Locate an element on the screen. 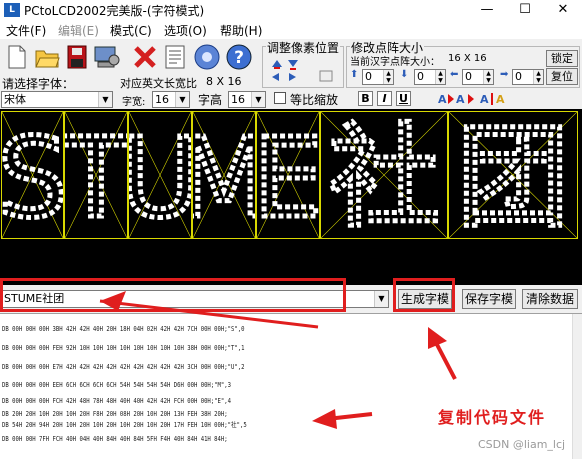  glyph-char: M is located at coordinates (224, 176).